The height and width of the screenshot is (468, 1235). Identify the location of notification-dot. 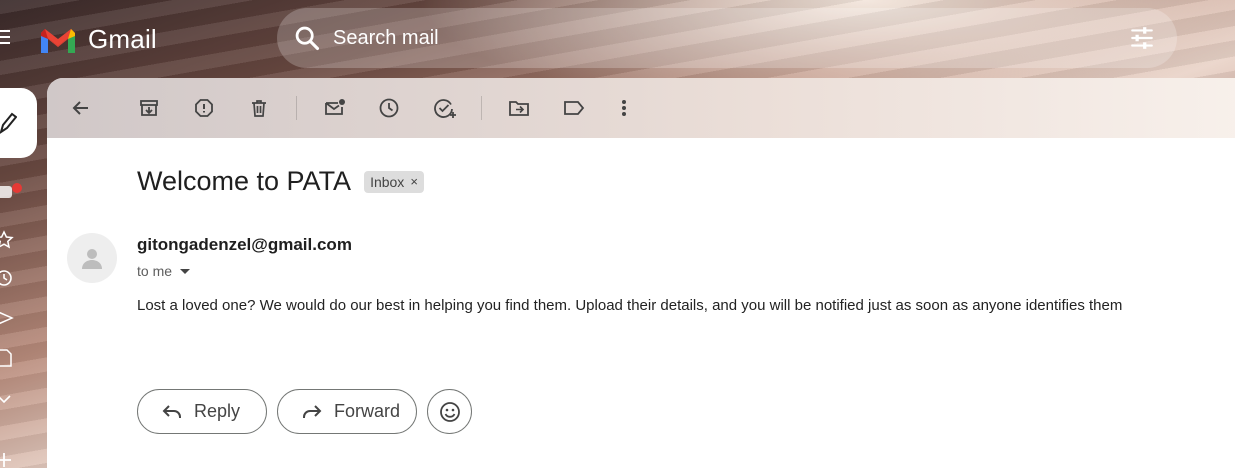
(17, 188).